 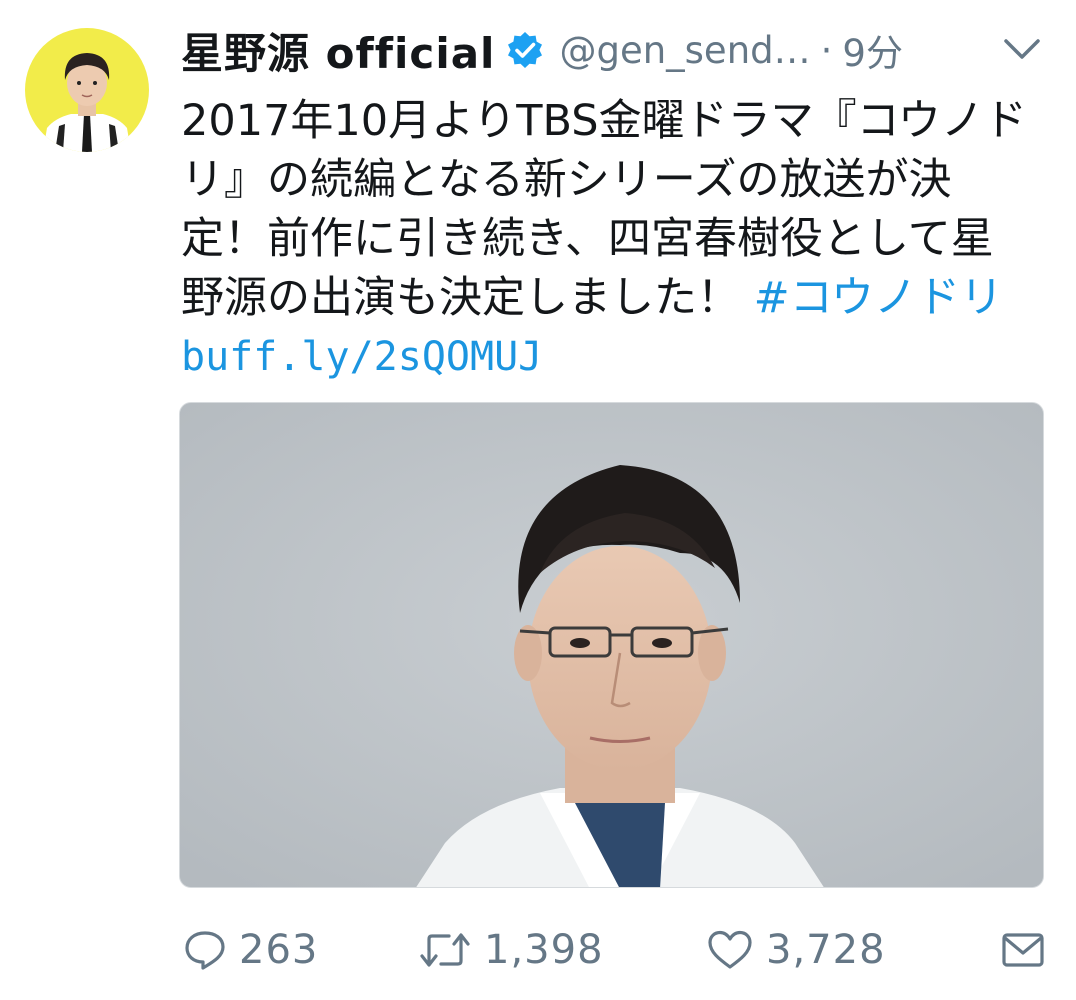 I want to click on tweet-header: 星野源 official @gen_send… · 9分, so click(x=621, y=50).